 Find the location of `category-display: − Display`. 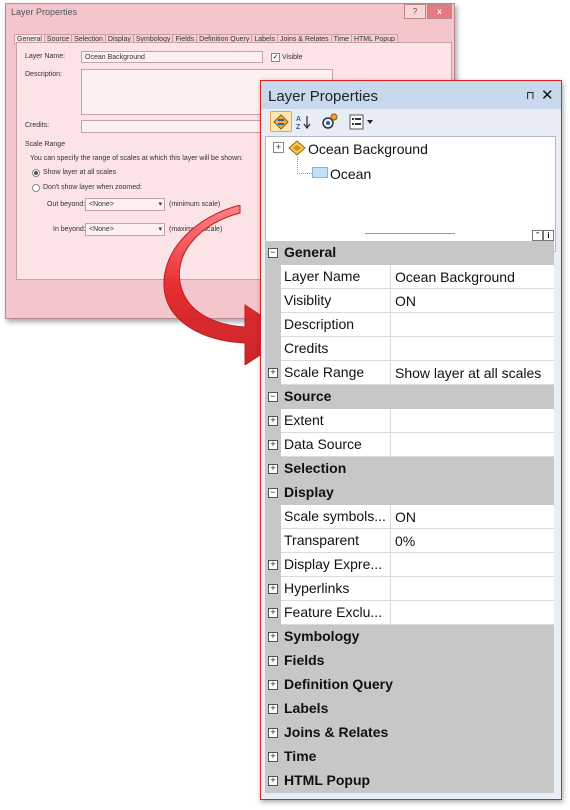

category-display: − Display is located at coordinates (409, 493).